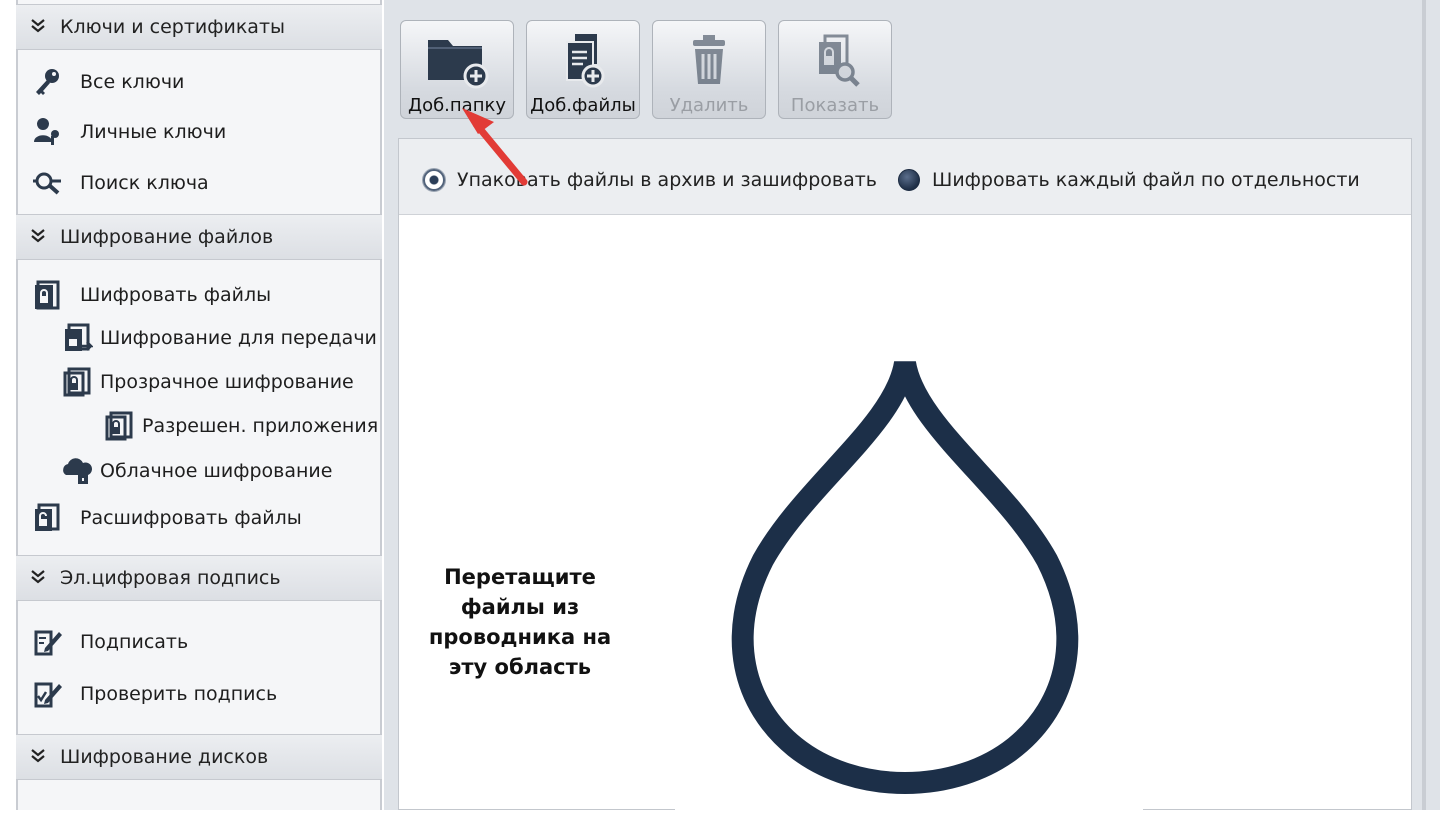 The image size is (1440, 815). Describe the element at coordinates (520, 637) in the screenshot. I see `drop-text-line: проводника на` at that location.